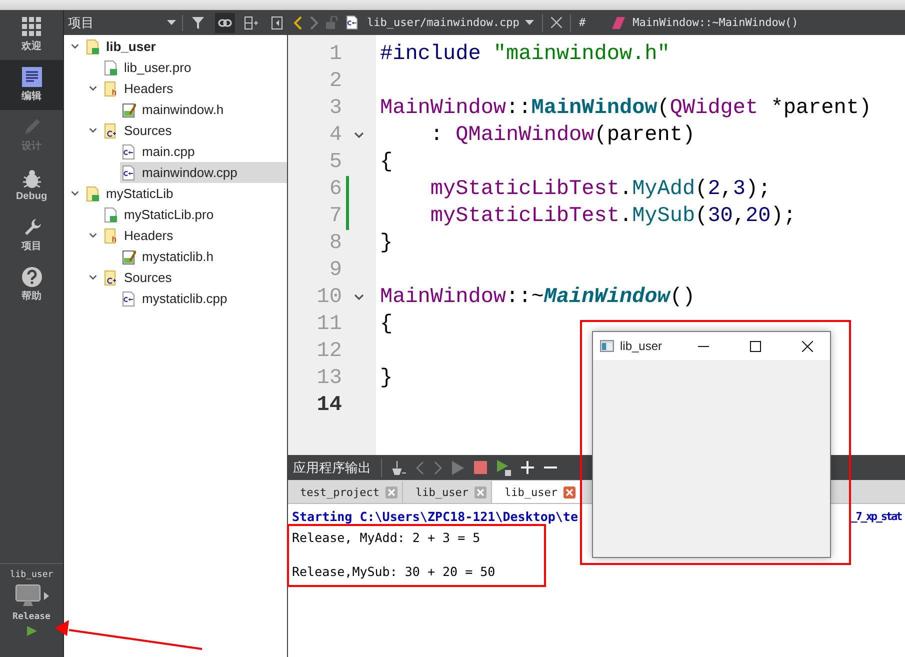  I want to click on line-number: 4, so click(335, 135).